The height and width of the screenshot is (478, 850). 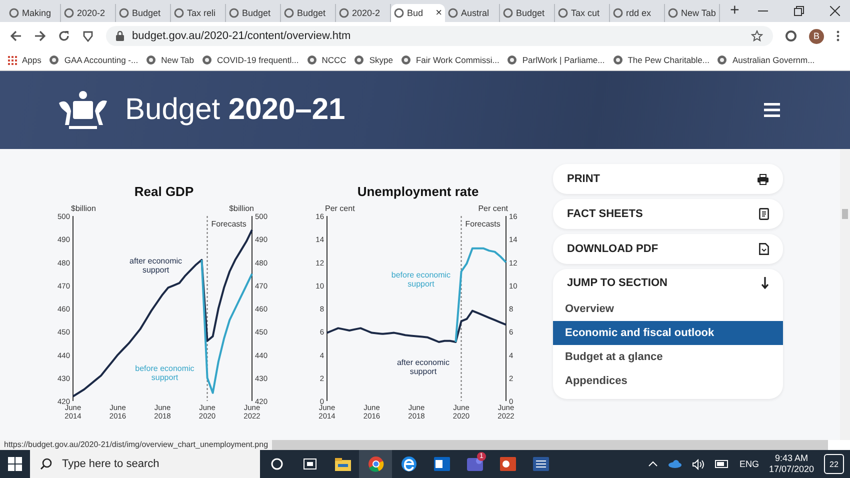 What do you see at coordinates (765, 283) in the screenshot?
I see `down-arrow-icon` at bounding box center [765, 283].